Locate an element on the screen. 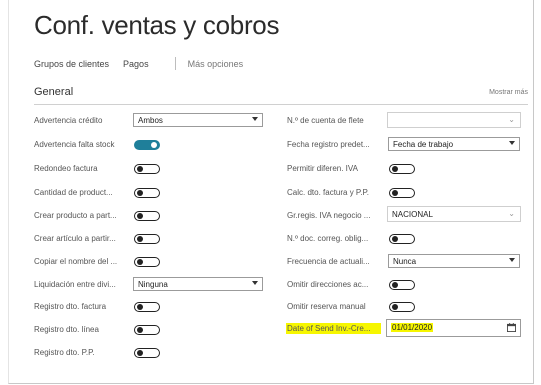  date-value: 01/01/2020 is located at coordinates (412, 327).